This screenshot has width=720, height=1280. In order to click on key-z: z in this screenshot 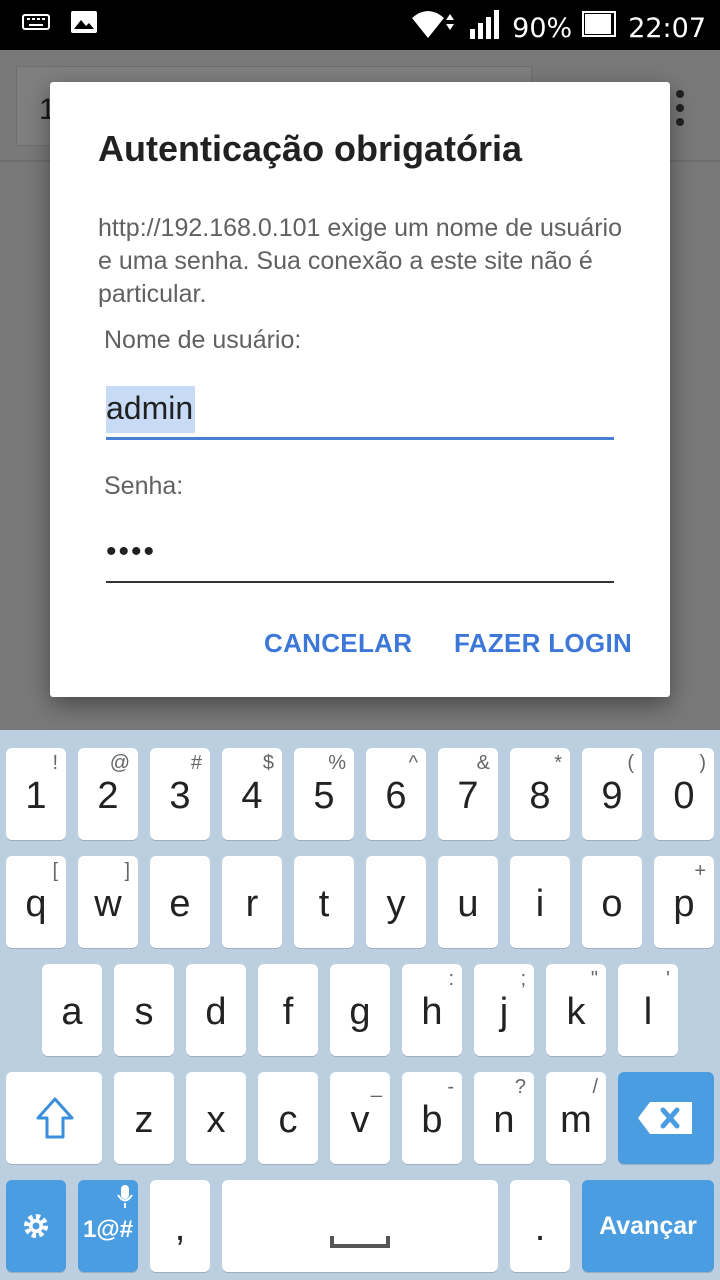, I will do `click(144, 1118)`.